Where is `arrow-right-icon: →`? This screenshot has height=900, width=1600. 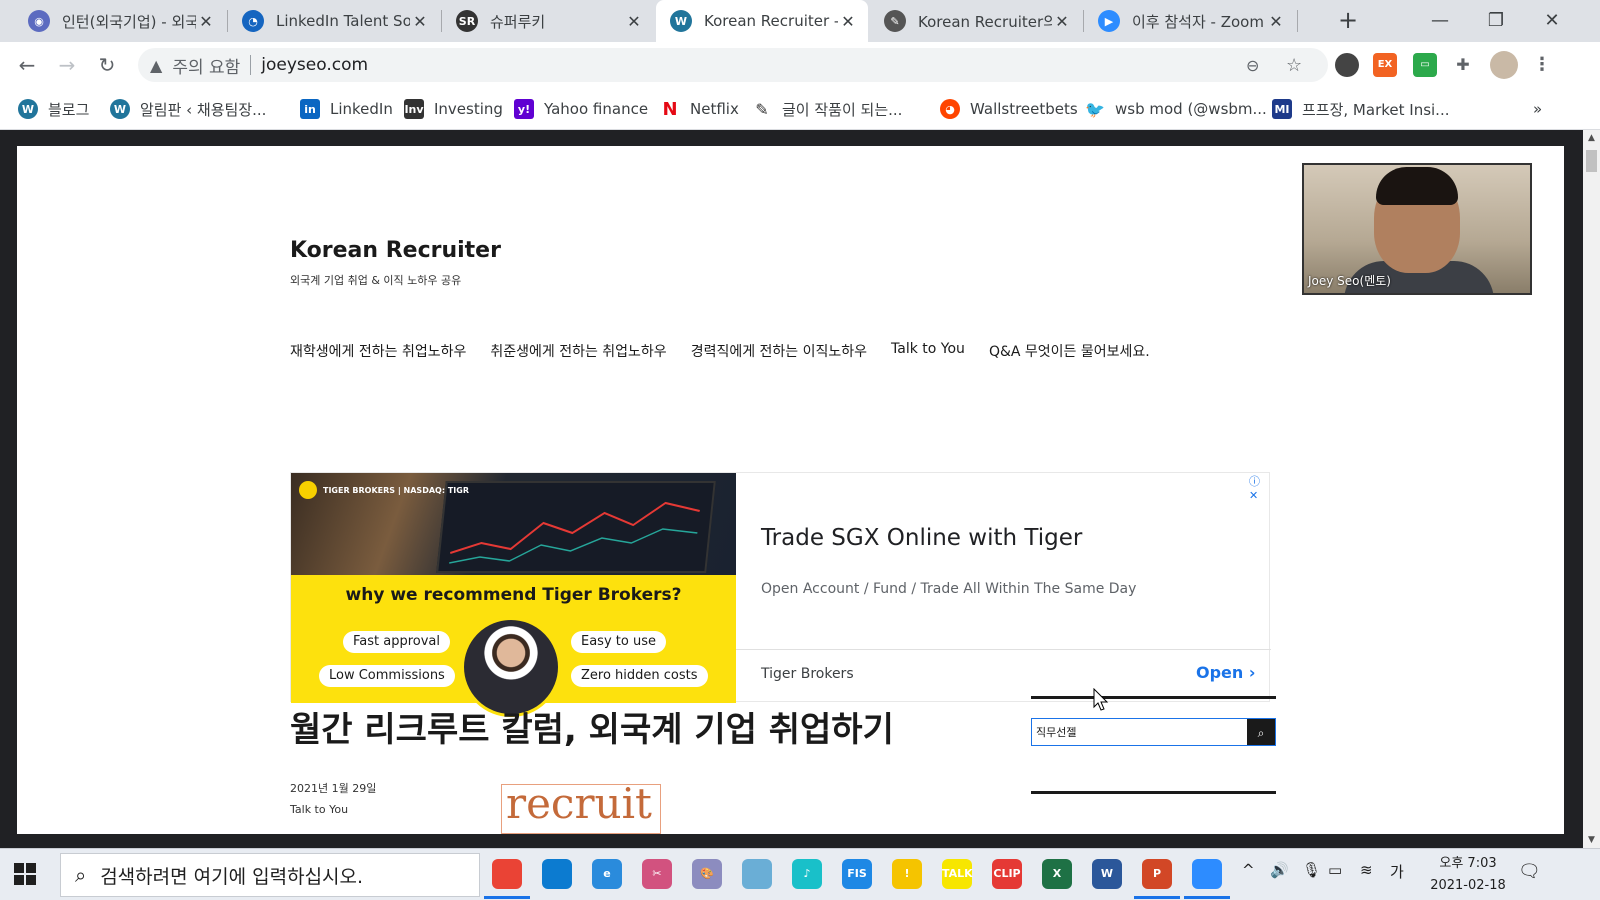 arrow-right-icon: → is located at coordinates (67, 65).